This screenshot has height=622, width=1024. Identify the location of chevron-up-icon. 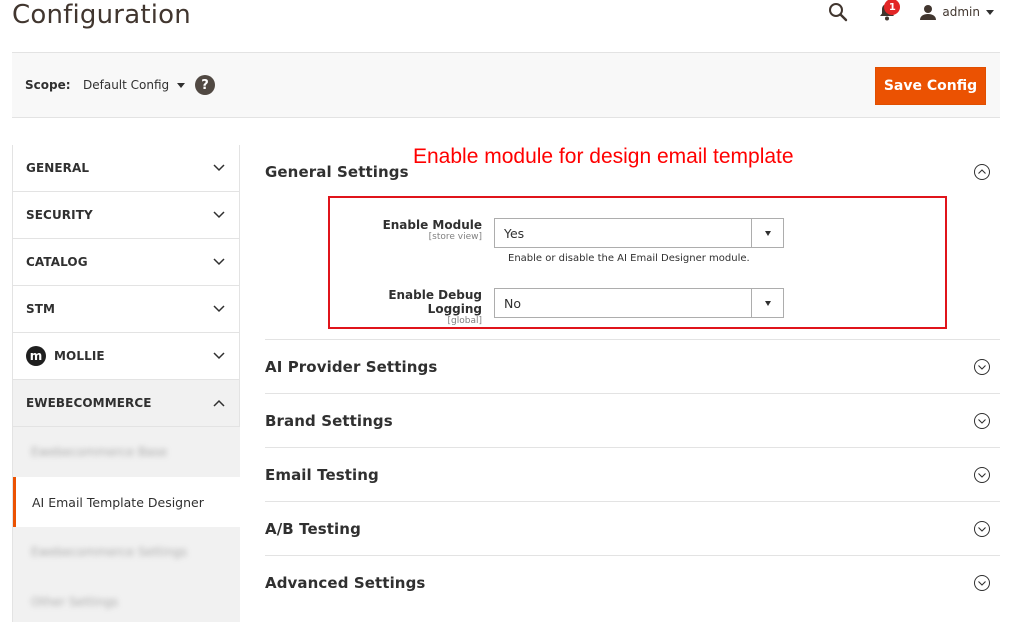
(219, 403).